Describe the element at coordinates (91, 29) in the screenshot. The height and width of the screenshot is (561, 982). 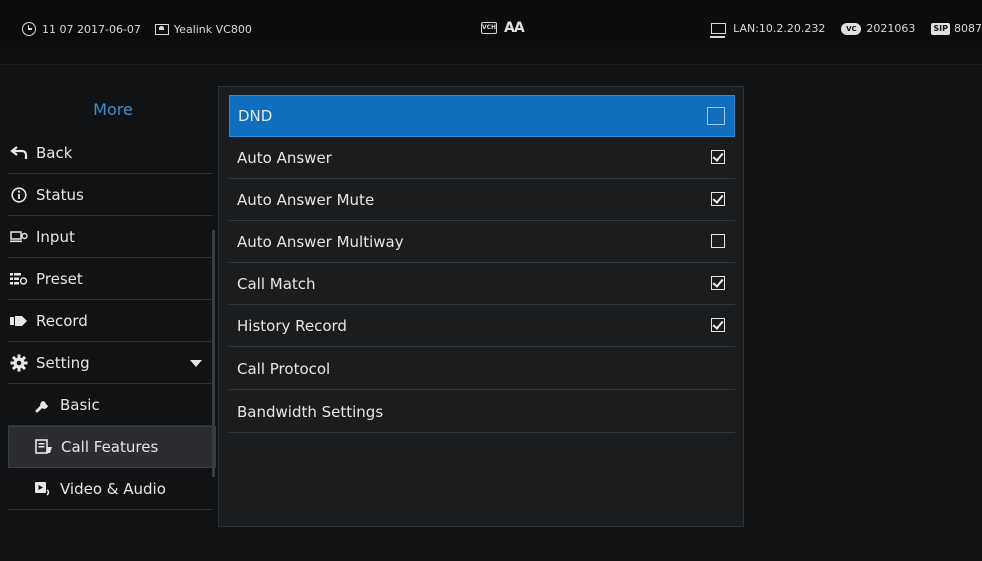
I see `time-date: 11 07 2017-06-07` at that location.